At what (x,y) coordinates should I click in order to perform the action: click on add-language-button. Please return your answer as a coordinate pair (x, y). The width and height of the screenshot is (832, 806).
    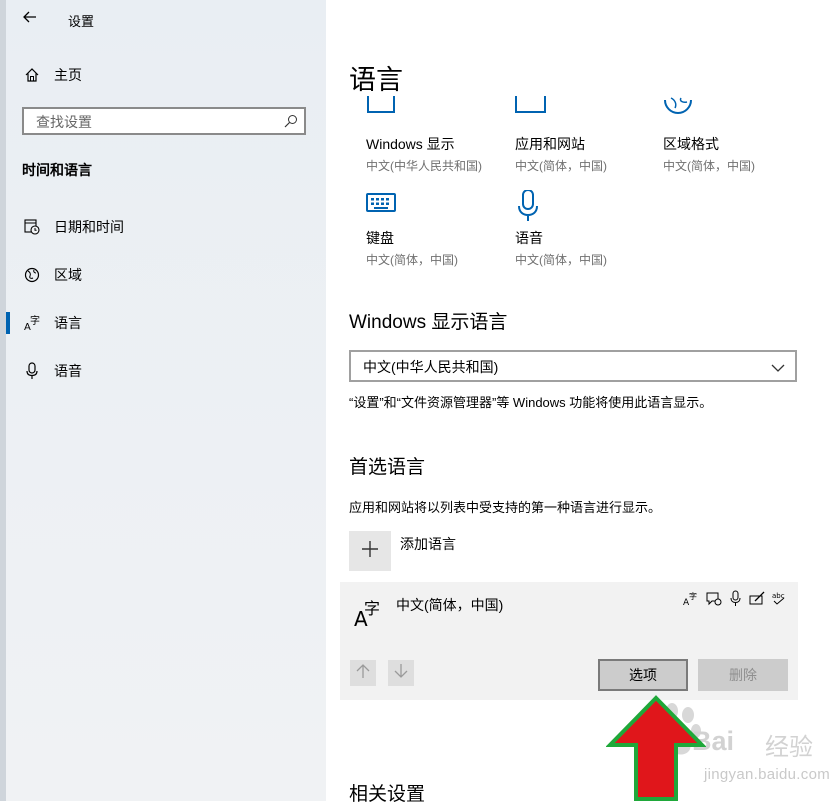
    Looking at the image, I should click on (370, 551).